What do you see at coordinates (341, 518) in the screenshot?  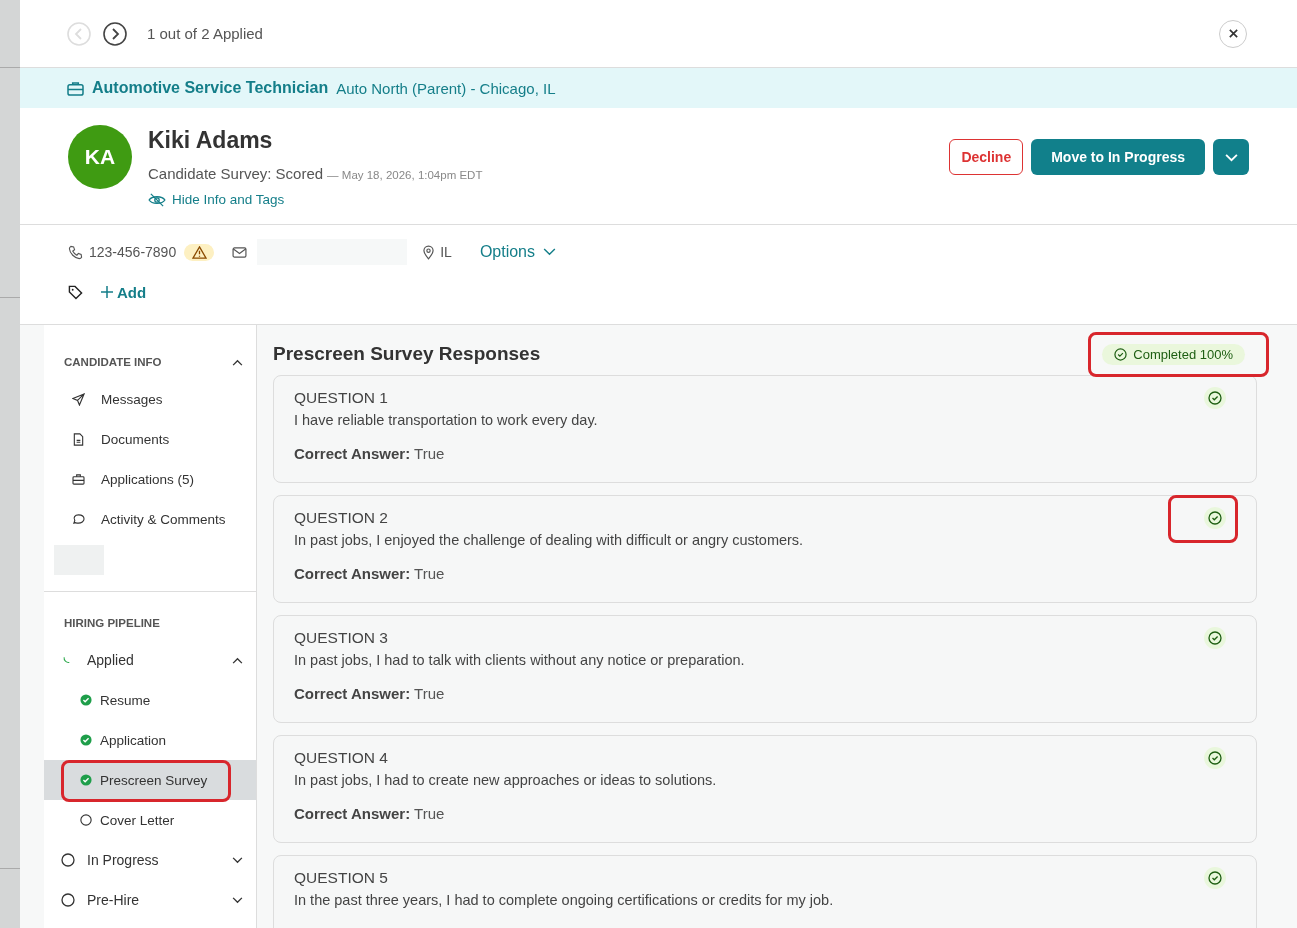 I see `question-title: QUESTION 2` at bounding box center [341, 518].